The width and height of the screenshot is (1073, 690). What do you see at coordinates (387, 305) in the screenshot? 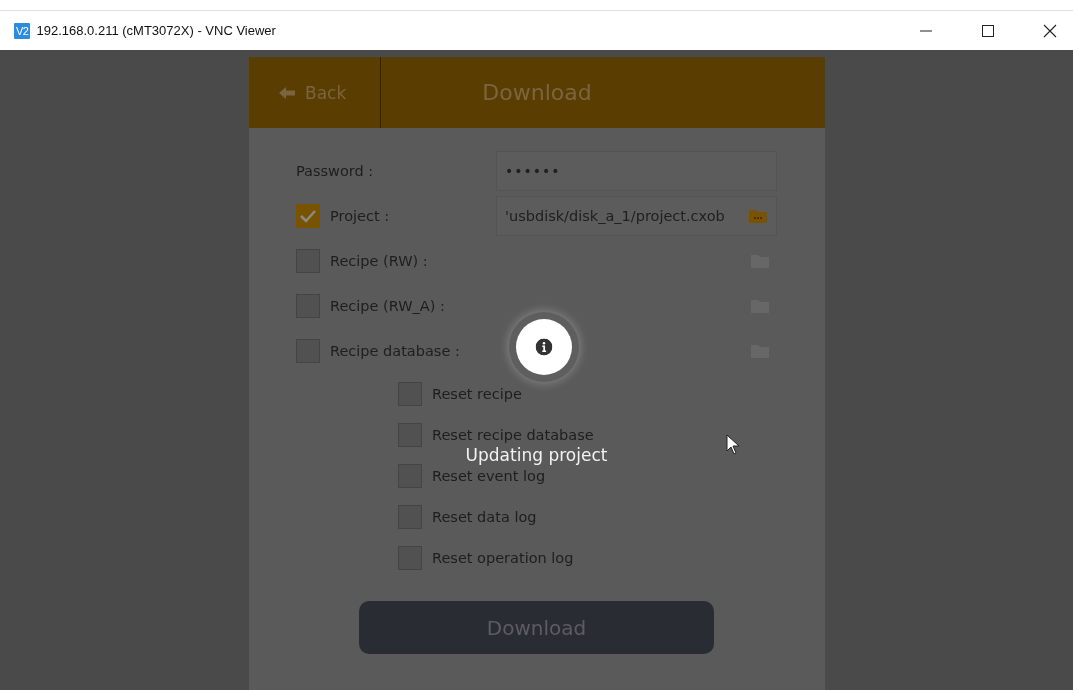
I see `option-label: Recipe (RW_A) :` at bounding box center [387, 305].